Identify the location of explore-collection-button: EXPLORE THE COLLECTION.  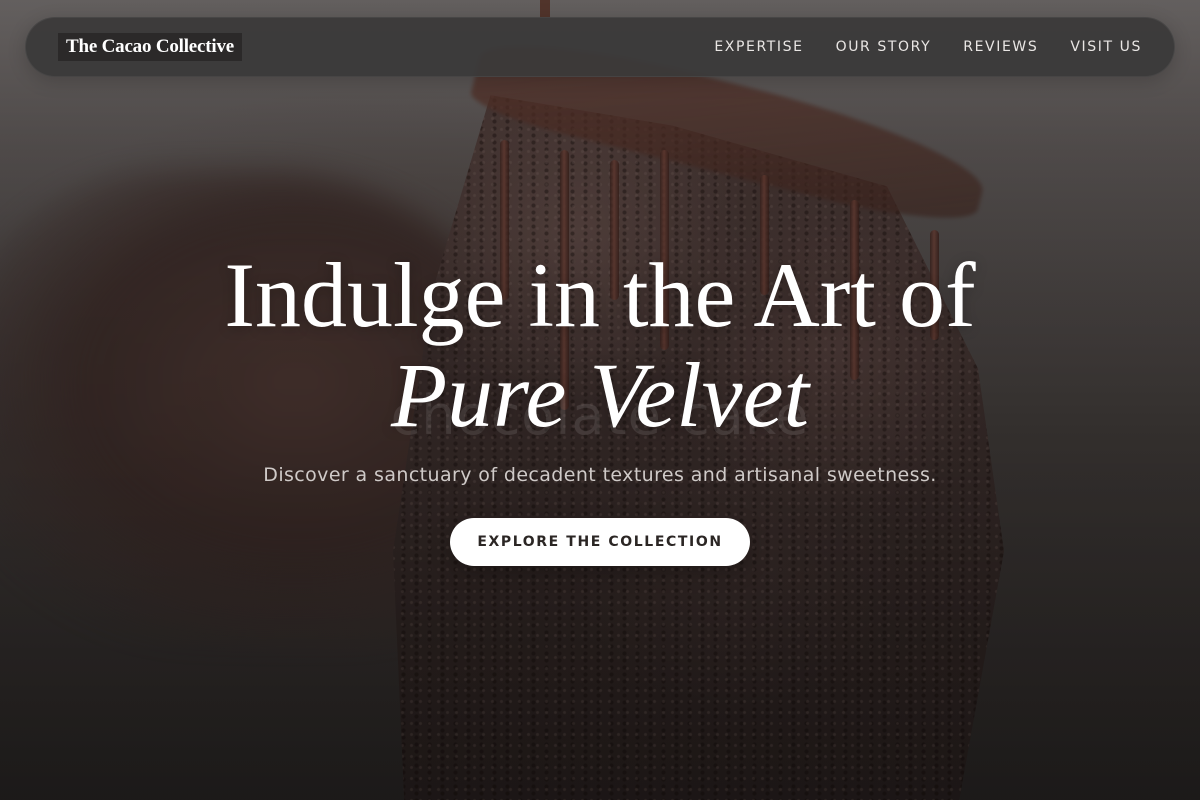
(600, 542).